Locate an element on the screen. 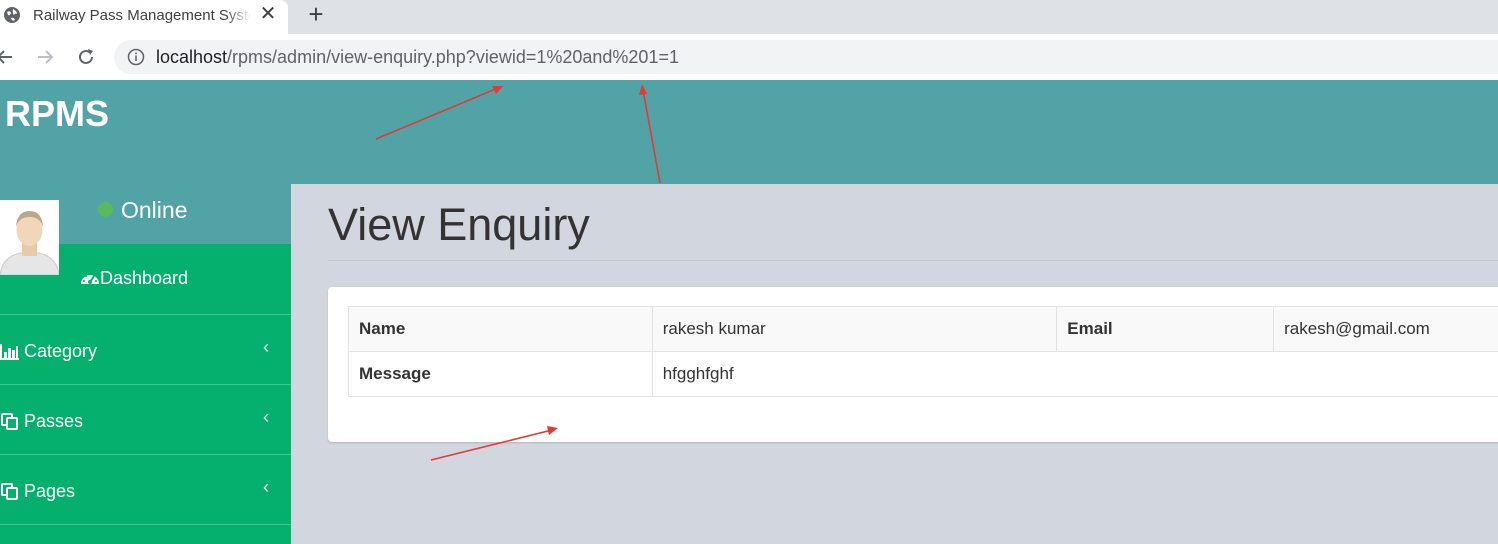 The image size is (1498, 544). email-value: rakesh@gmail.com is located at coordinates (1385, 329).